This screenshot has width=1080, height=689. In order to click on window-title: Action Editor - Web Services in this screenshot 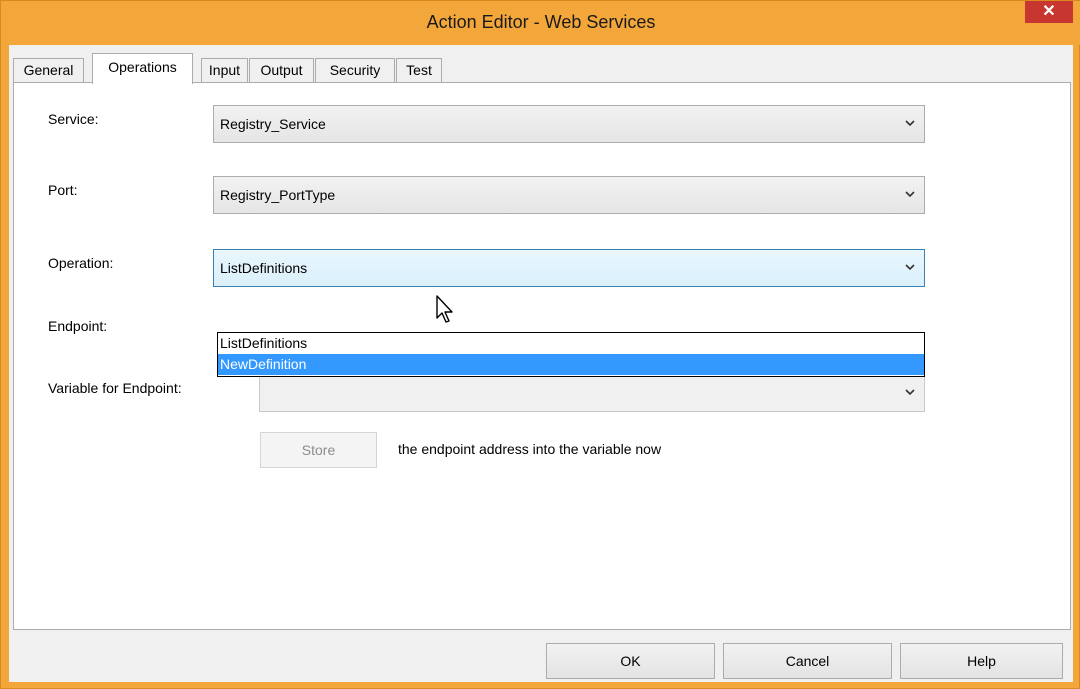, I will do `click(541, 22)`.